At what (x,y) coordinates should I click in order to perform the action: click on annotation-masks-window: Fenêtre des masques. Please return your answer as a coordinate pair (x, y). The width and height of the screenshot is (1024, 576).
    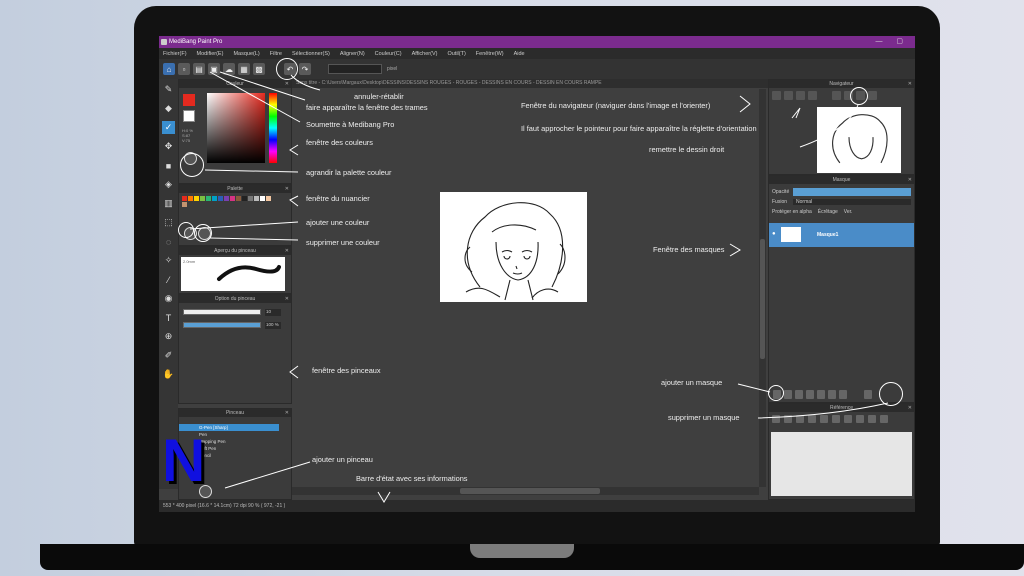
    Looking at the image, I should click on (689, 249).